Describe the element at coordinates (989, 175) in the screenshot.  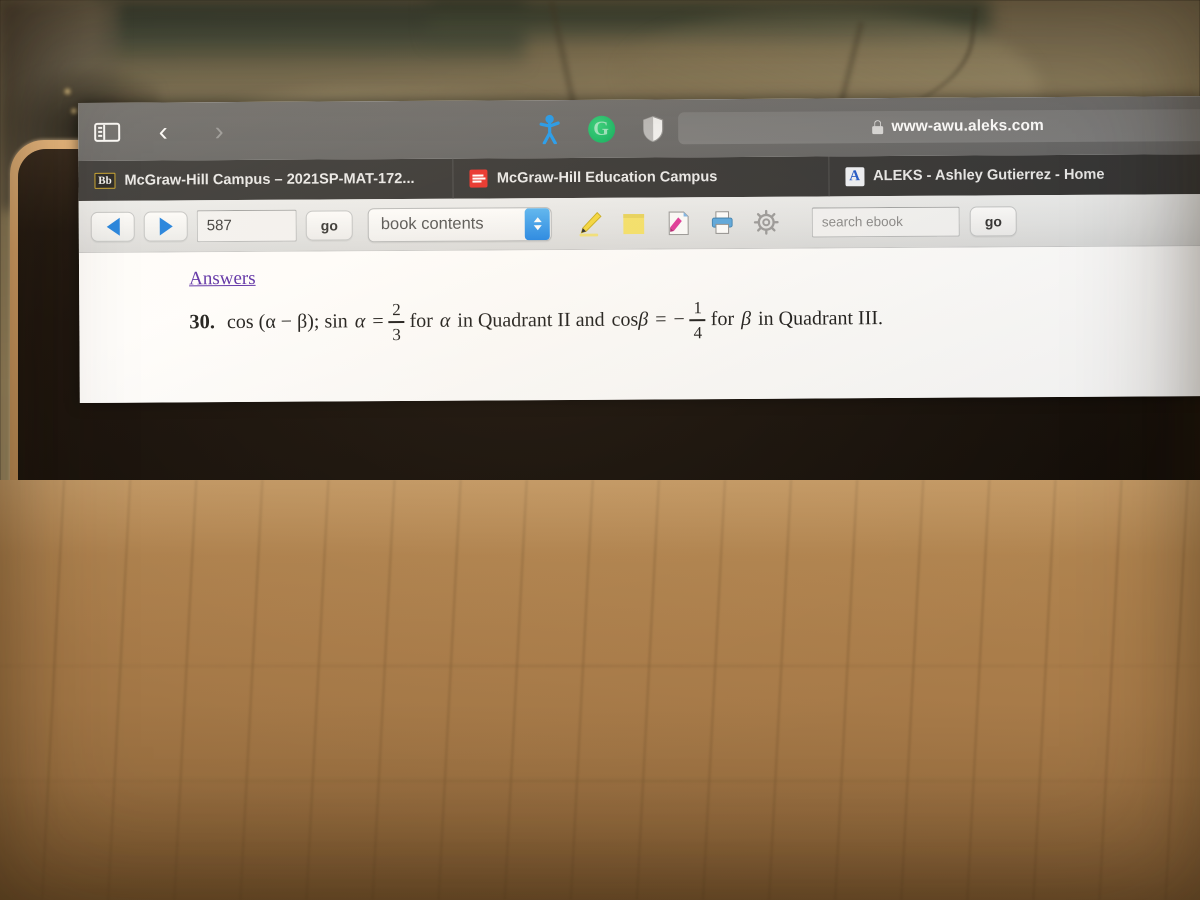
I see `tab-label: ALEKS - Ashley Gutierrez - Home` at that location.